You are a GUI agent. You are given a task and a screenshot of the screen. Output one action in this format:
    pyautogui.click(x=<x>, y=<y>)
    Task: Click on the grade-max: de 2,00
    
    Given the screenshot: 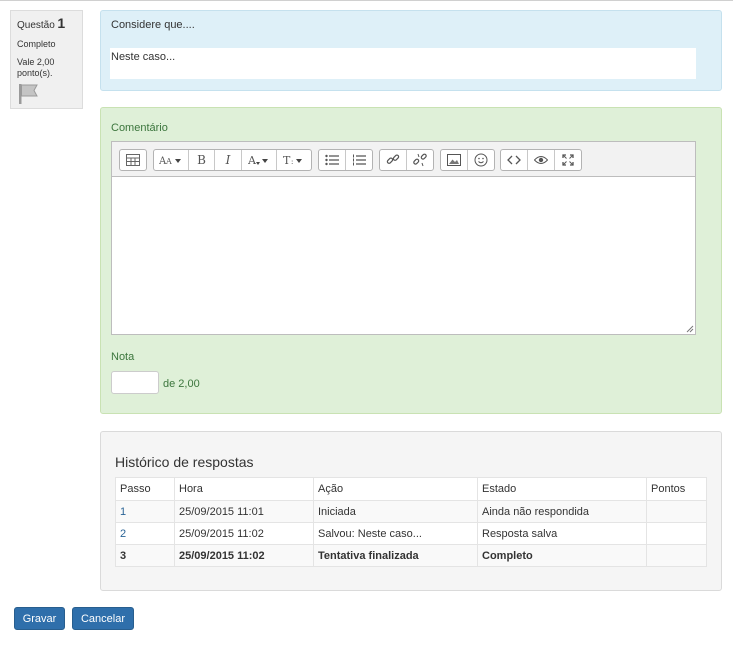 What is the action you would take?
    pyautogui.click(x=181, y=384)
    